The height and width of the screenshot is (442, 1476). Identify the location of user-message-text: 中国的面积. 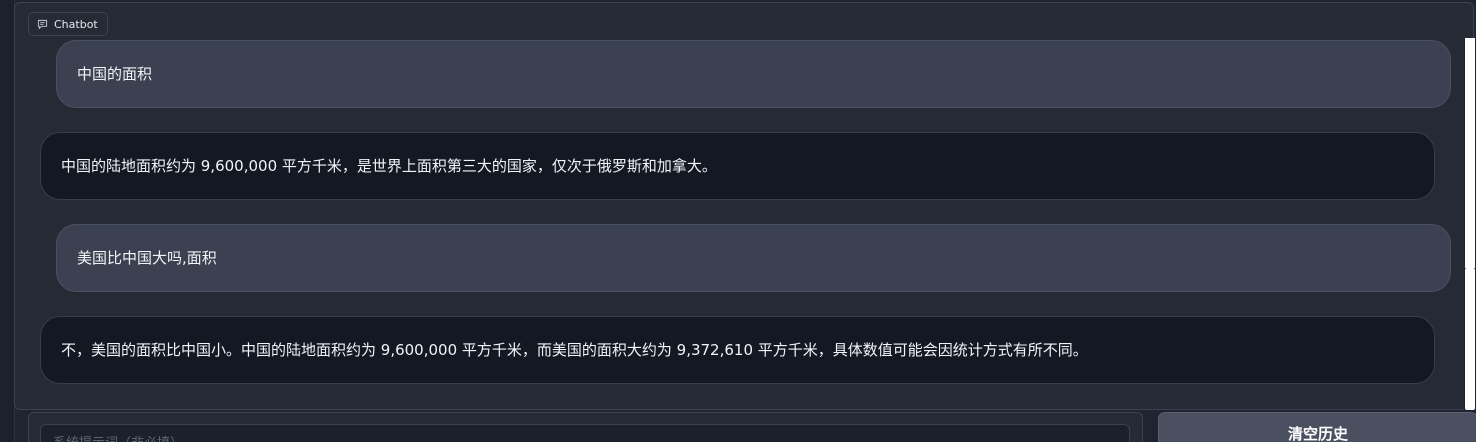
(115, 74).